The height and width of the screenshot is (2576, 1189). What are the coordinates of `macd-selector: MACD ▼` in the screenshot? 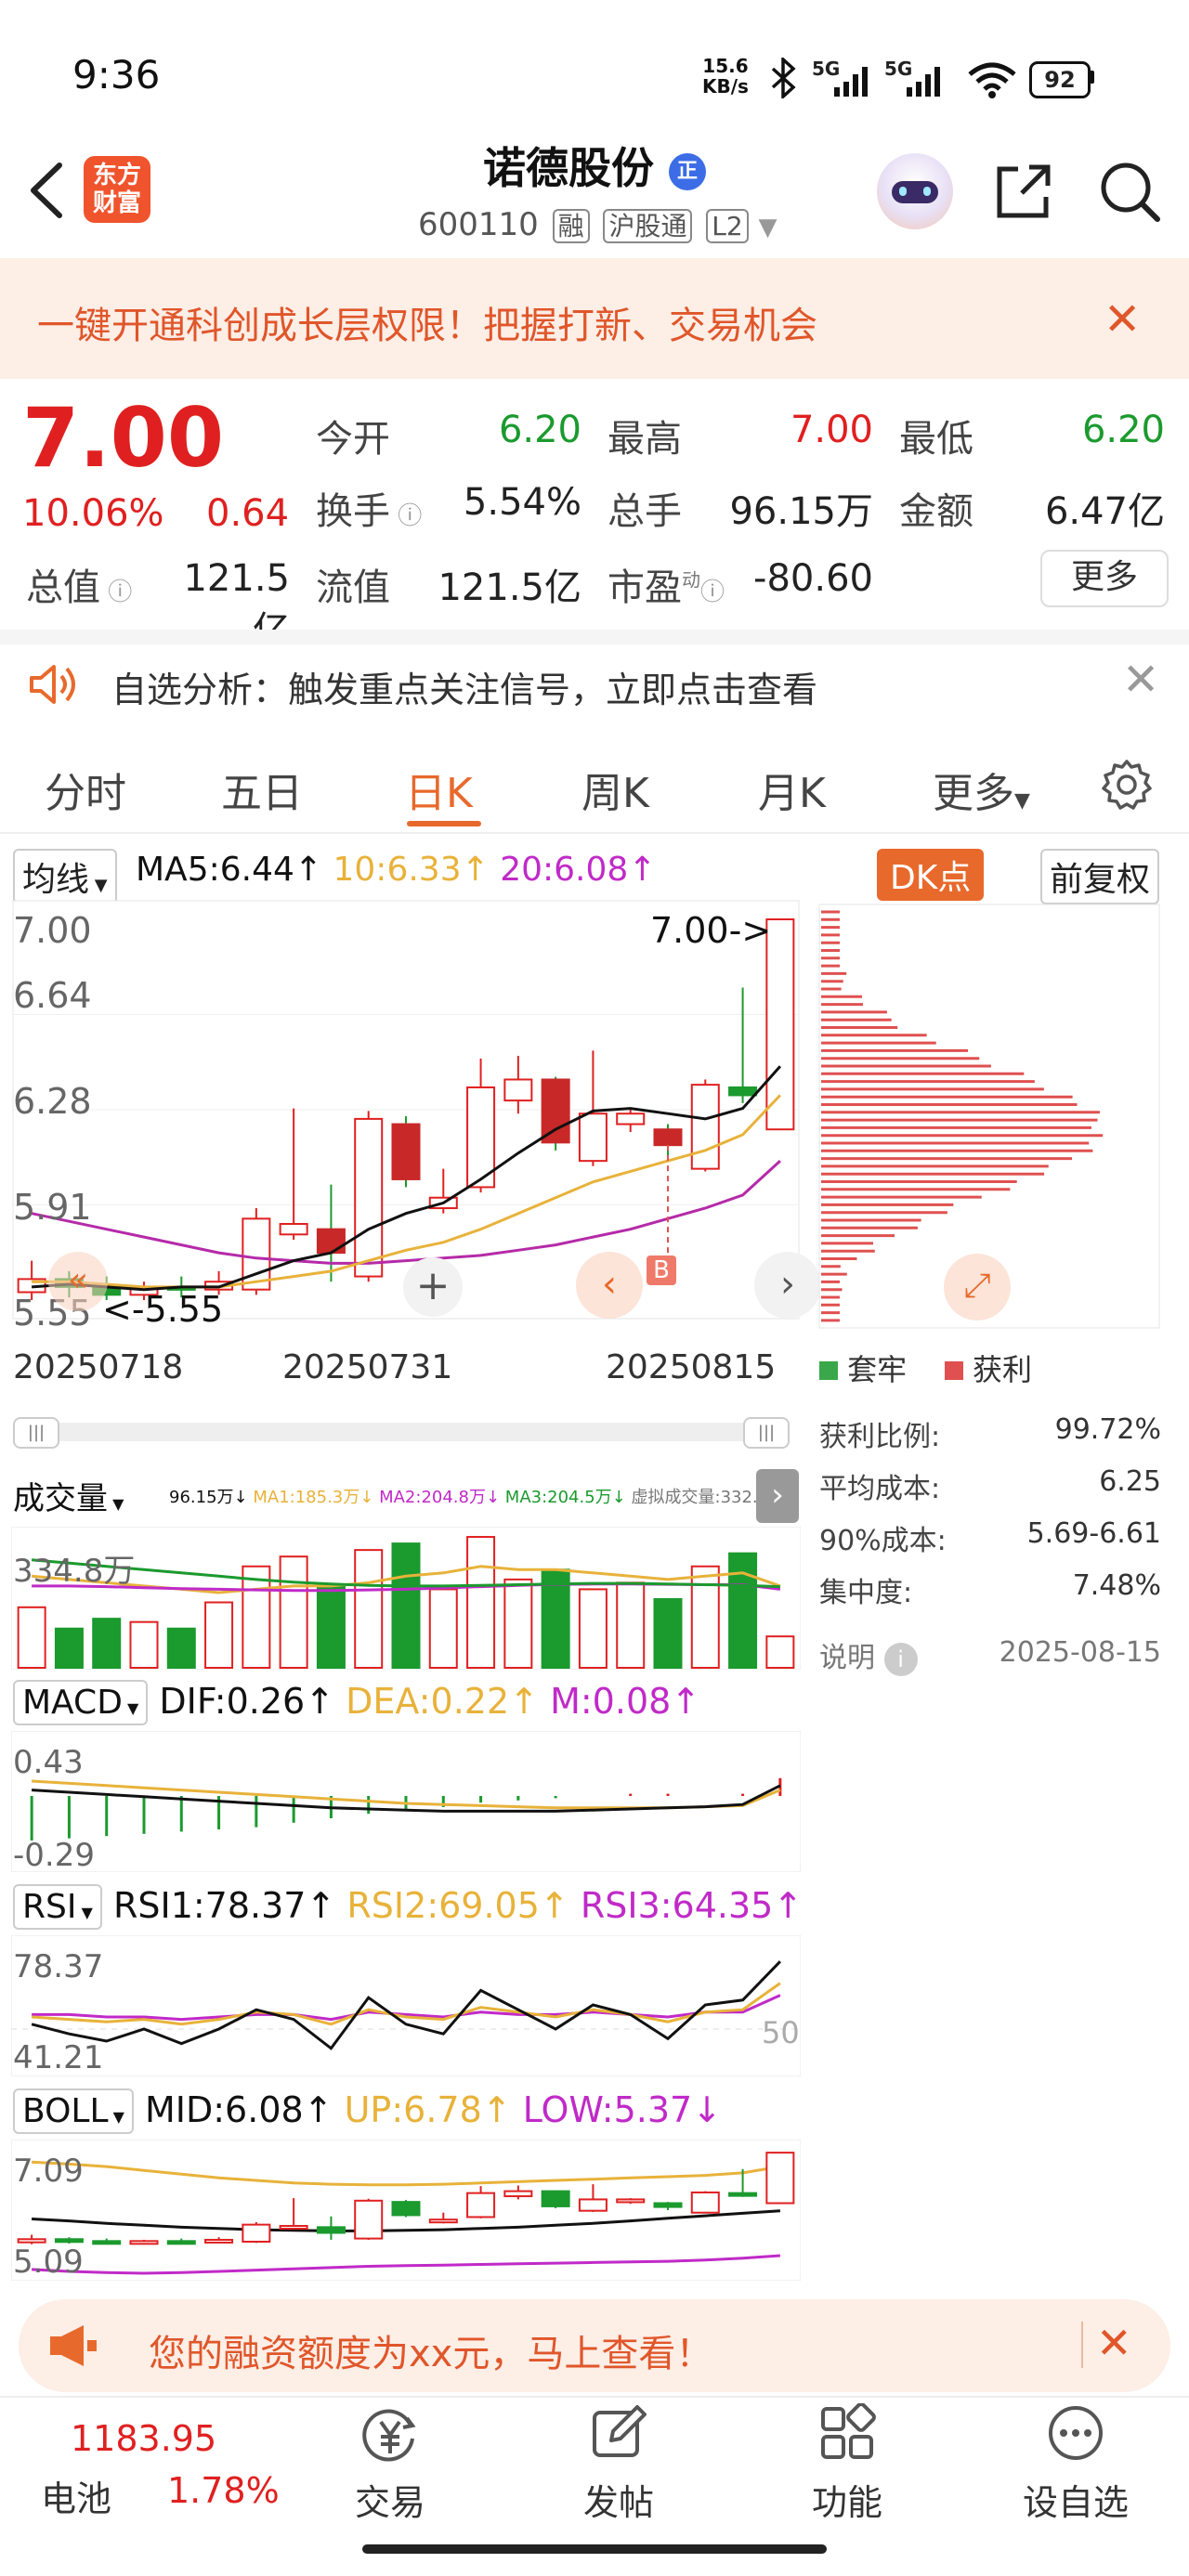 It's located at (81, 1702).